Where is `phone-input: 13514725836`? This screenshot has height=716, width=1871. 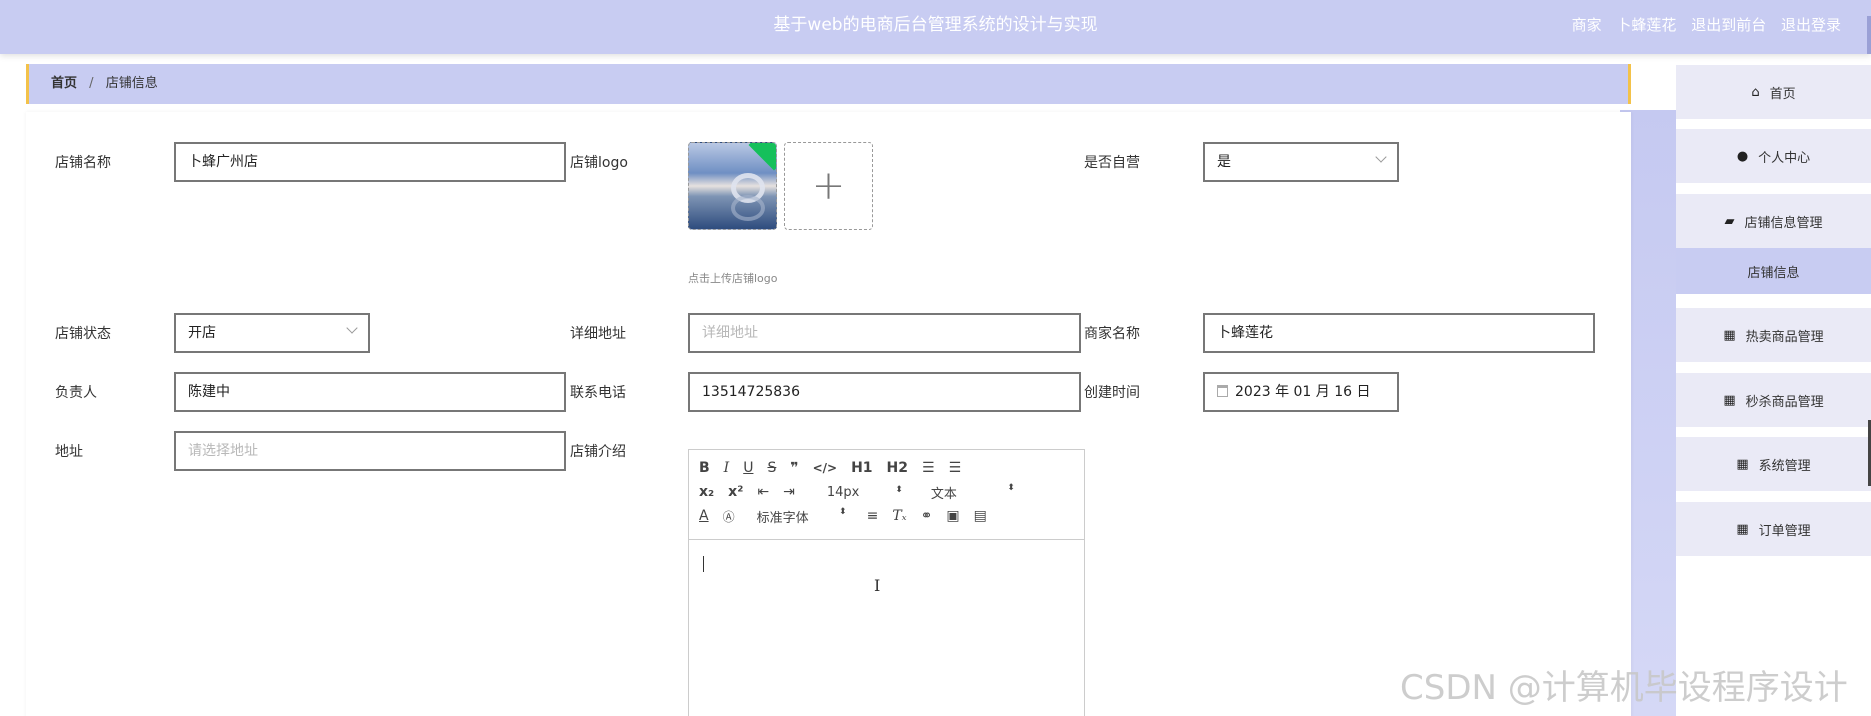
phone-input: 13514725836 is located at coordinates (884, 392).